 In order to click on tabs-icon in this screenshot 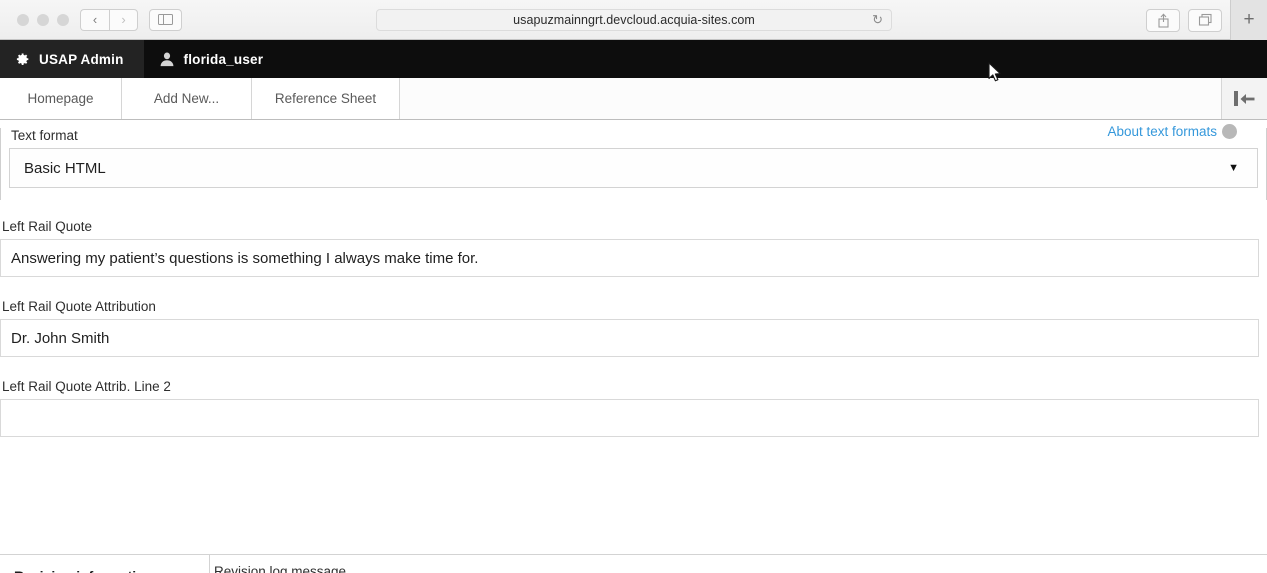, I will do `click(1205, 19)`.